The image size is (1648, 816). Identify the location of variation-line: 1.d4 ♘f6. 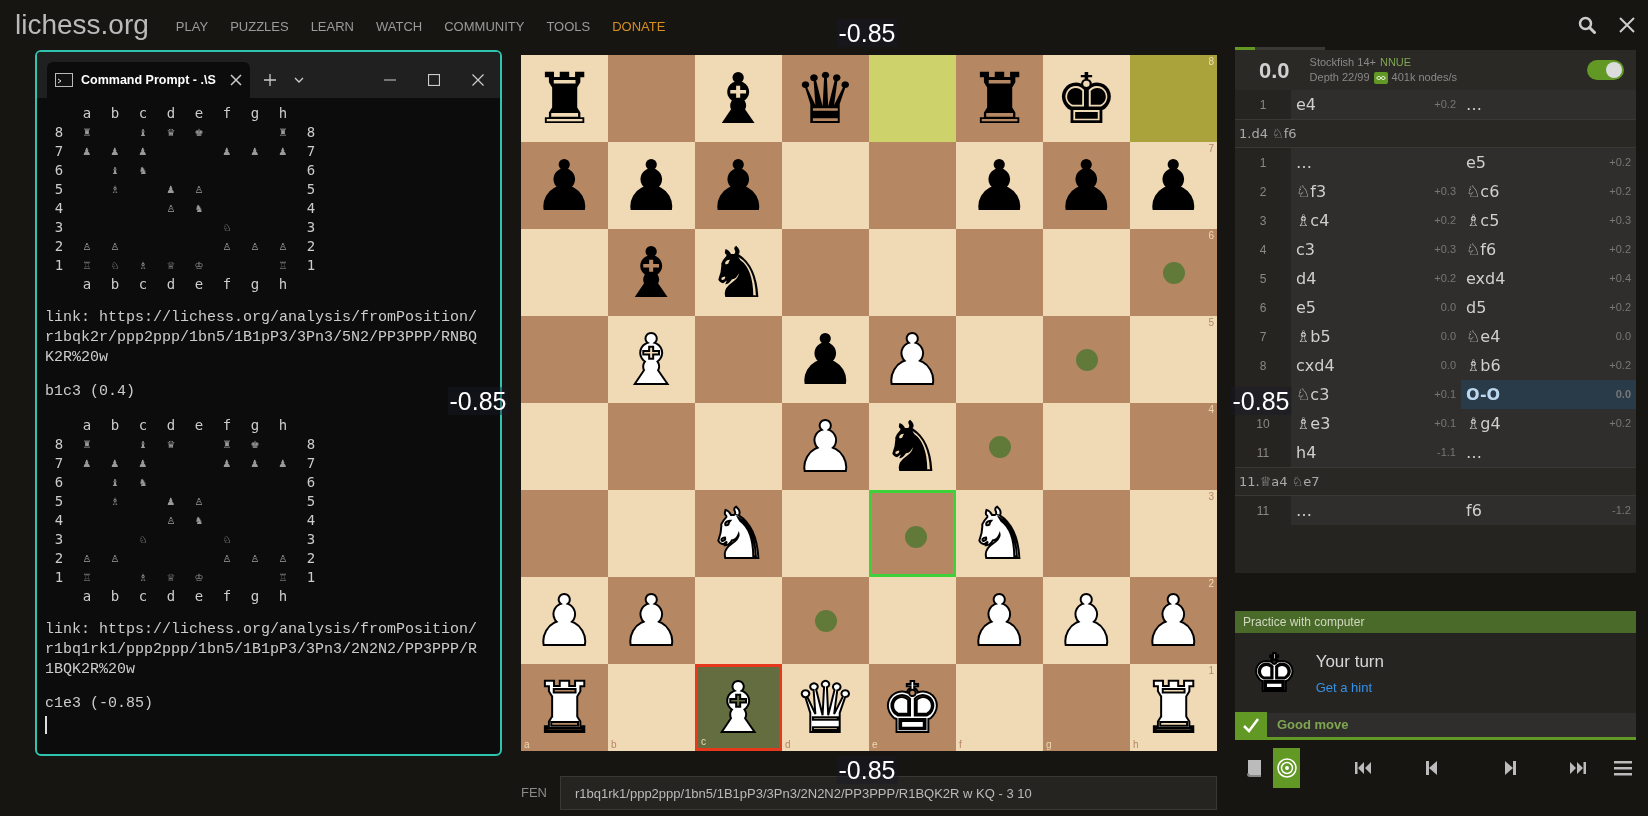
(1268, 133).